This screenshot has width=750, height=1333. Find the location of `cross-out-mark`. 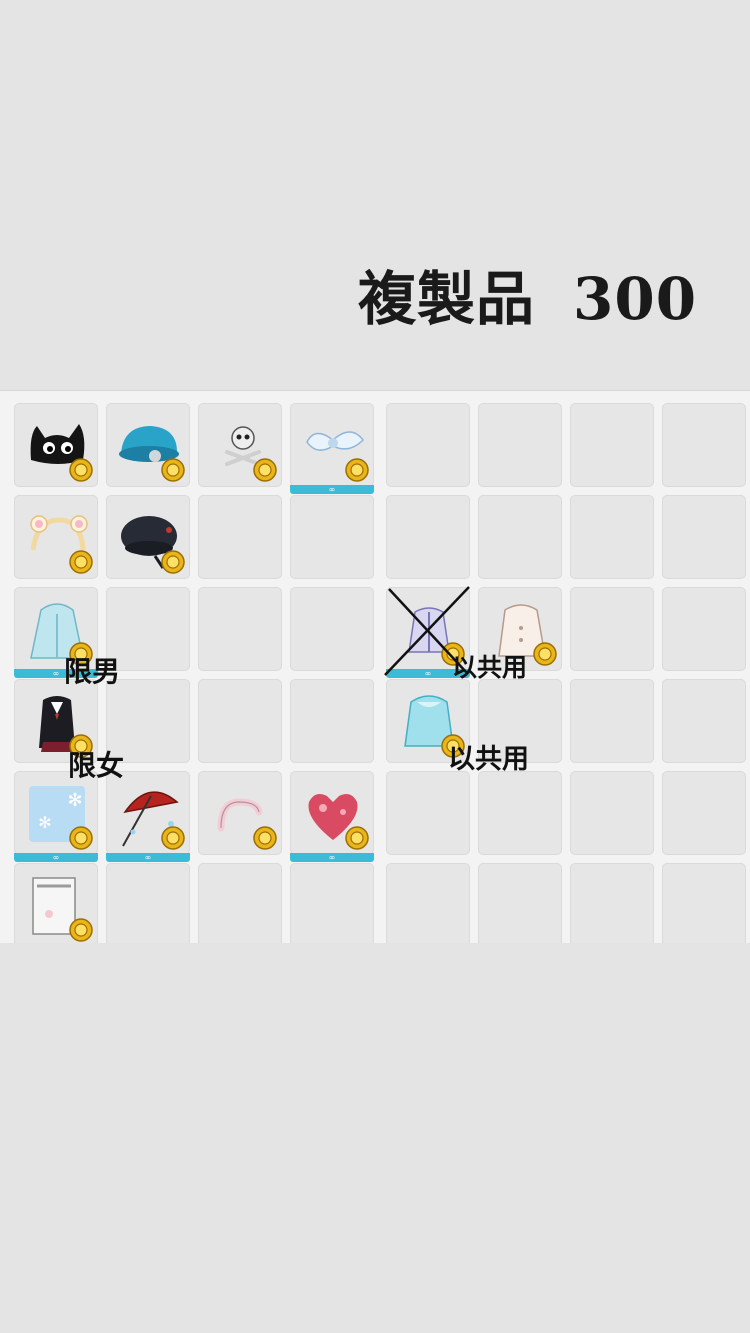

cross-out-mark is located at coordinates (427, 631).